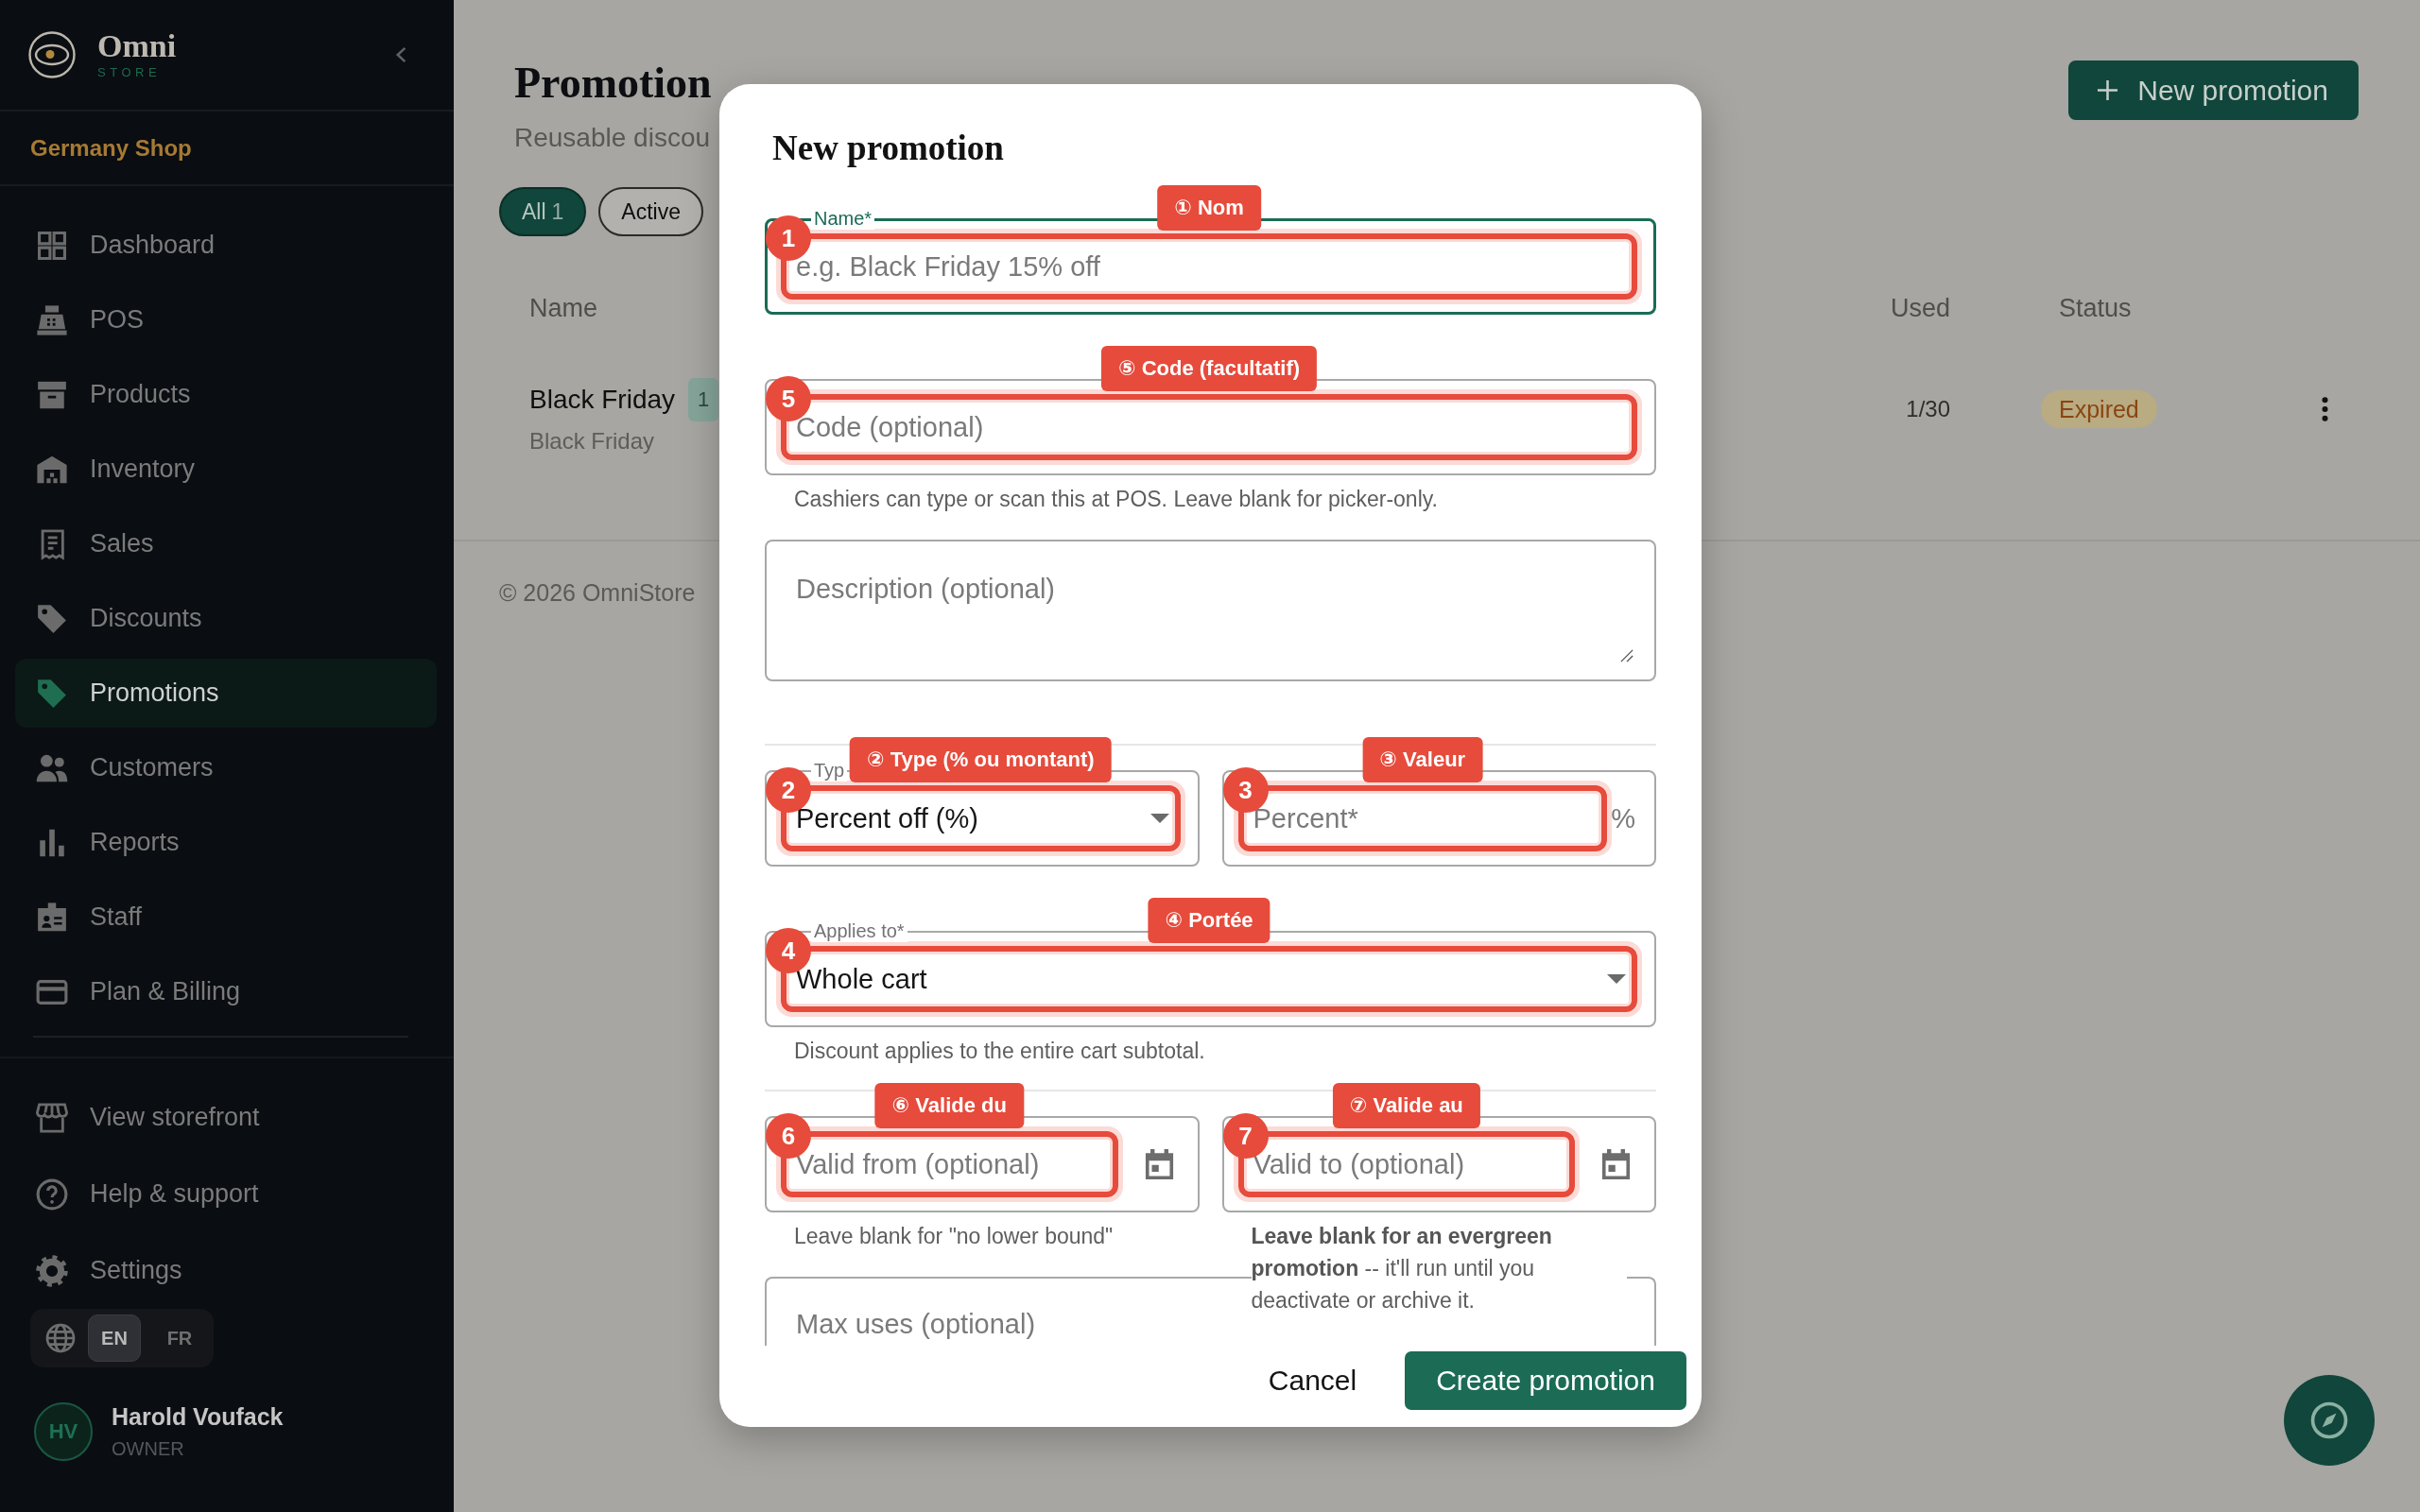 The image size is (2420, 1512). What do you see at coordinates (980, 759) in the screenshot?
I see `annotation-label: ② Type (% ou montant)` at bounding box center [980, 759].